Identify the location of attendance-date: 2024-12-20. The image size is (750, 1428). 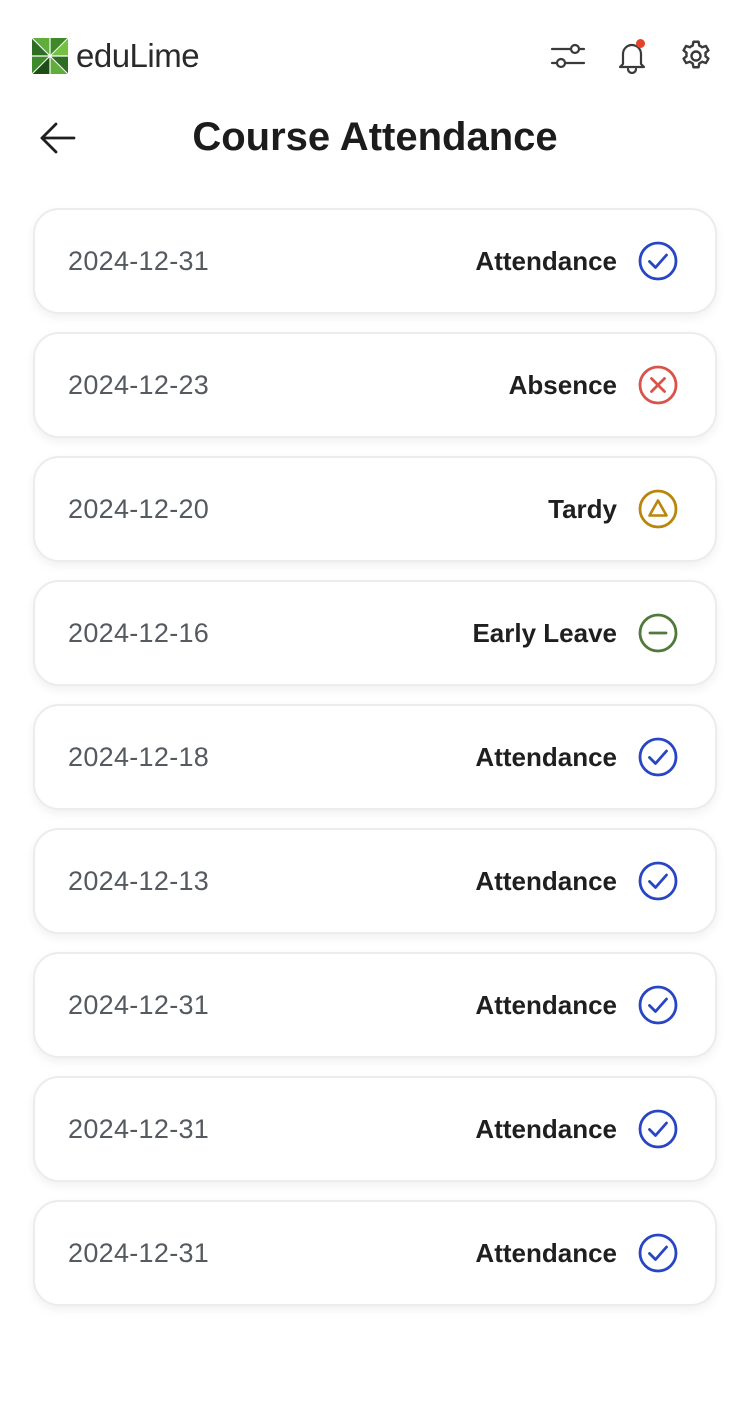
(139, 508).